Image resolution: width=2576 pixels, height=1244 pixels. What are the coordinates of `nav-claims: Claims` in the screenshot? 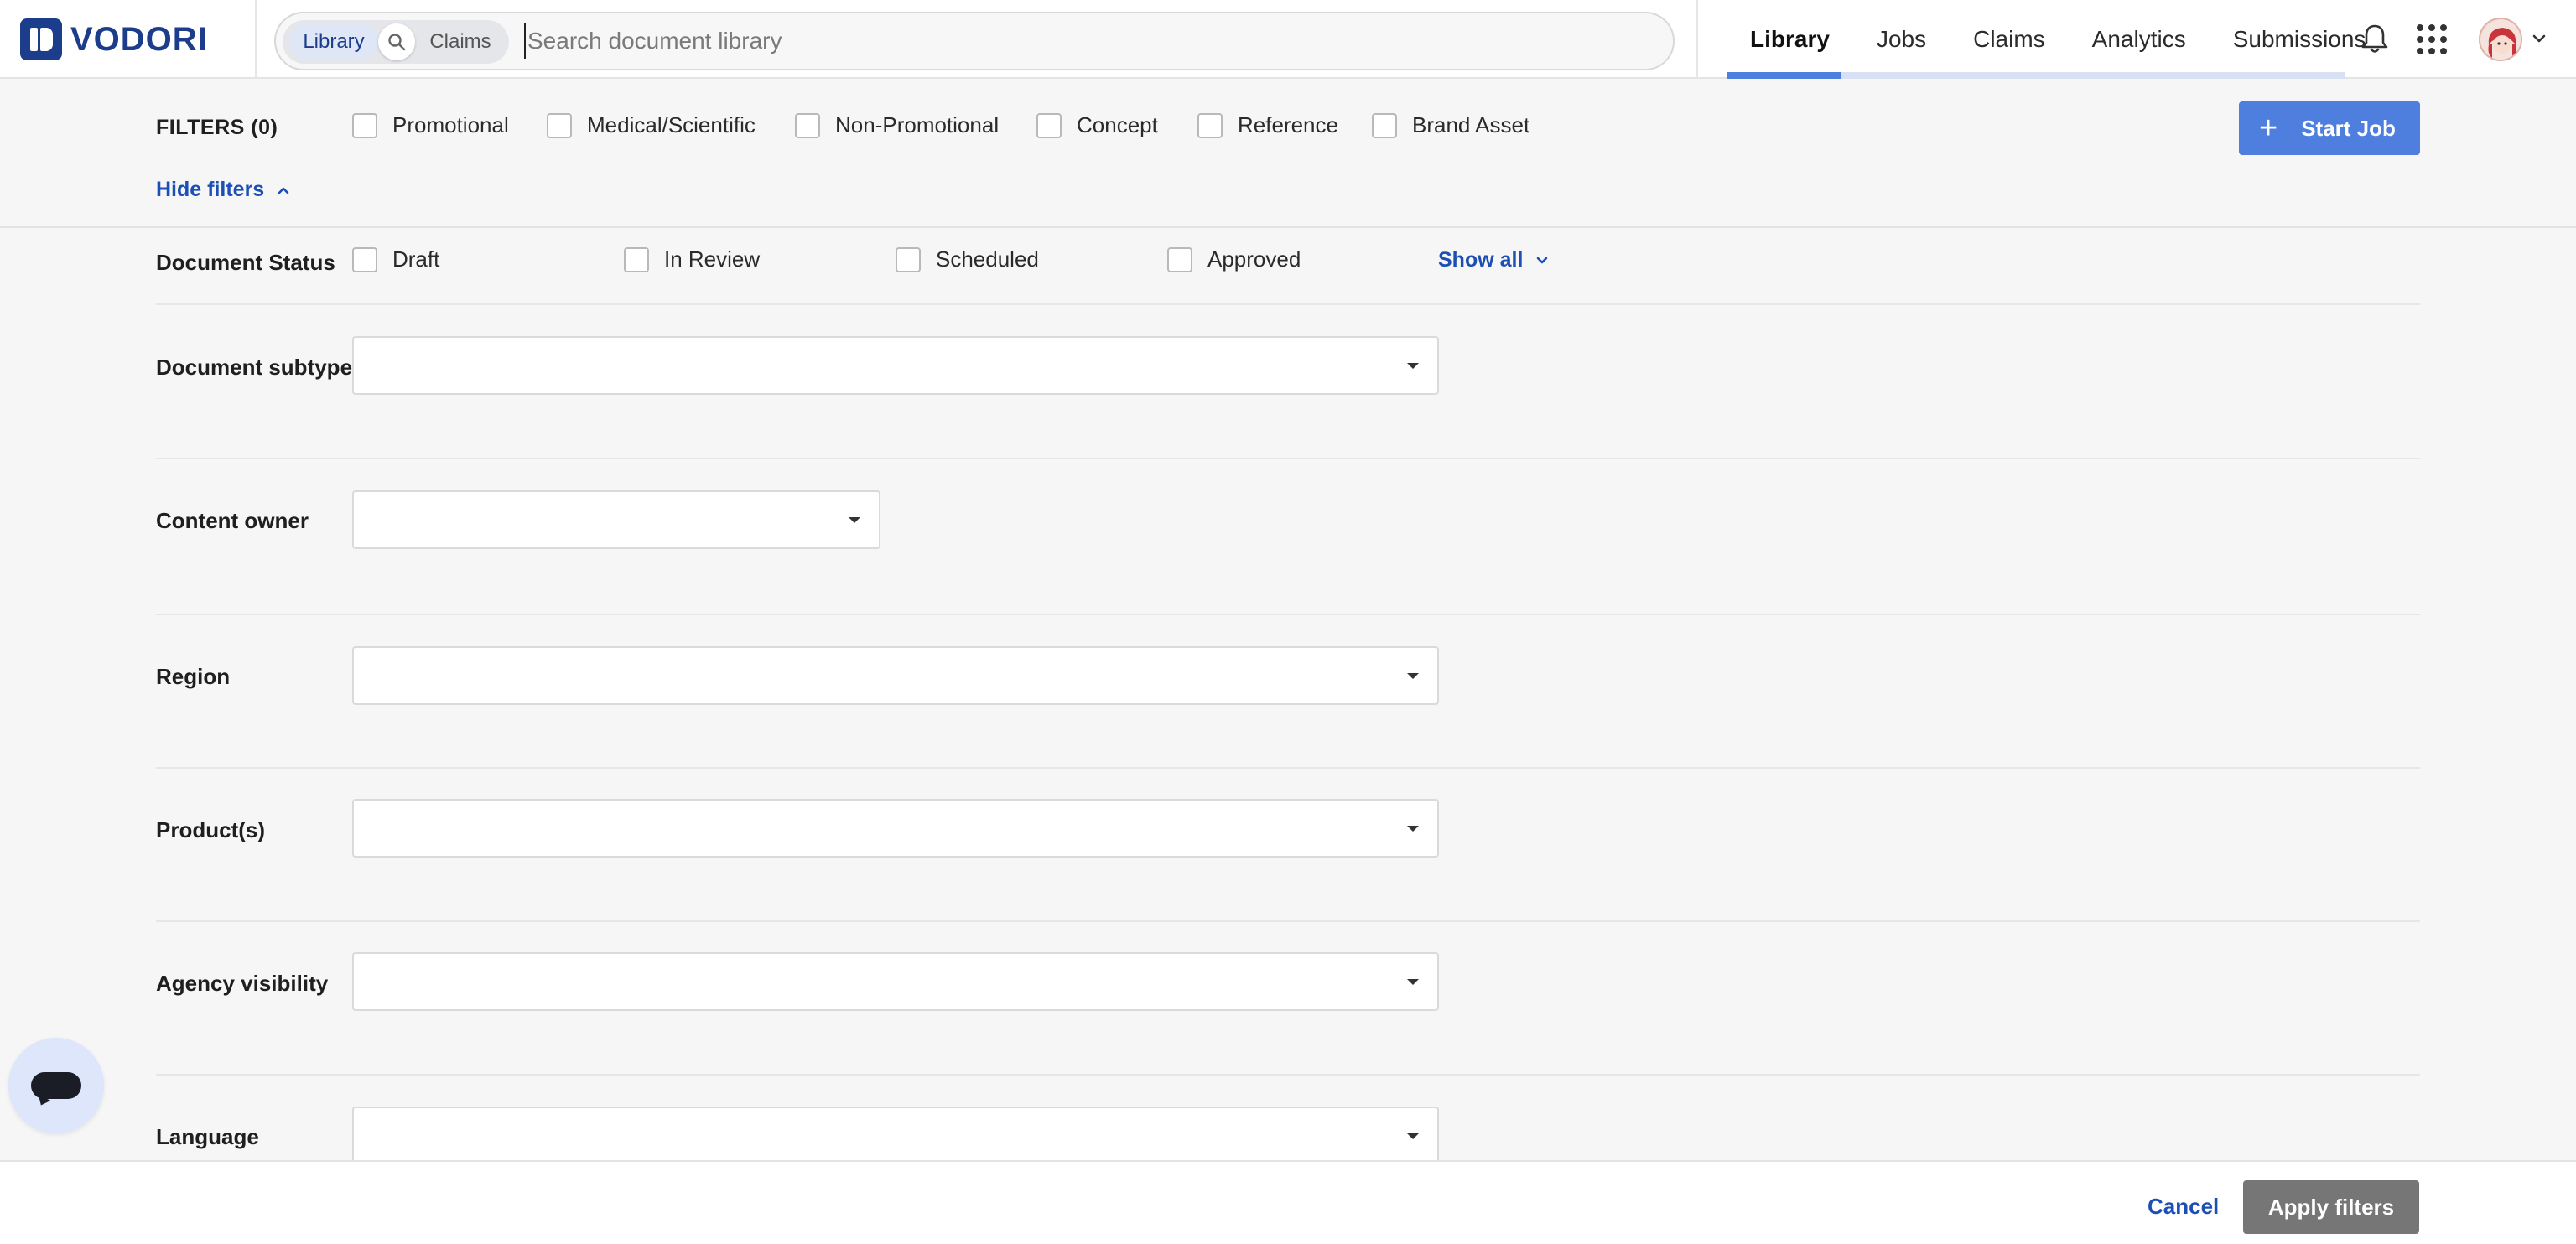 It's located at (2009, 39).